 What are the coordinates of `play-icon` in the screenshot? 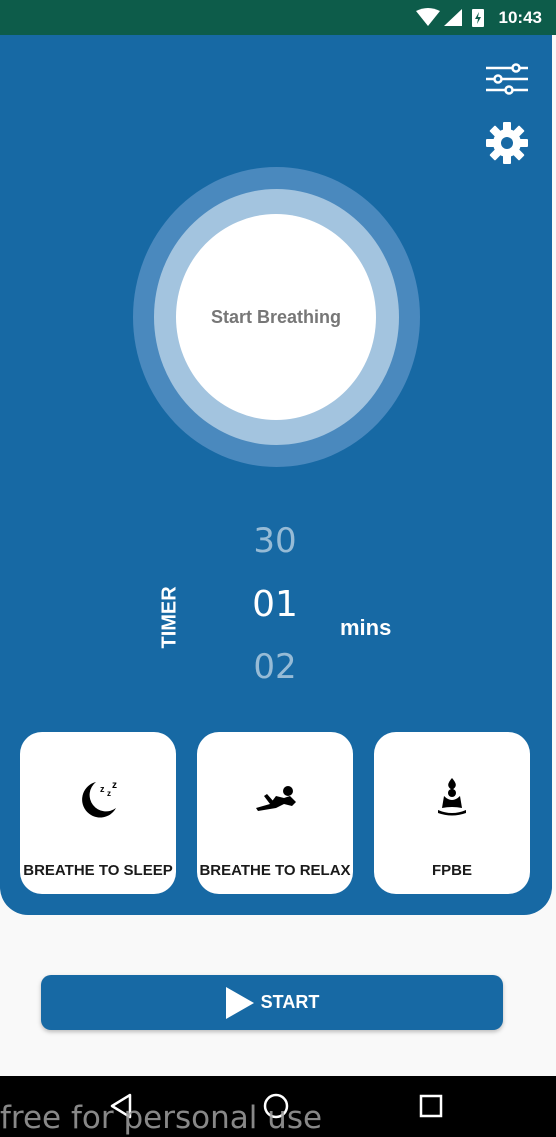 It's located at (239, 1002).